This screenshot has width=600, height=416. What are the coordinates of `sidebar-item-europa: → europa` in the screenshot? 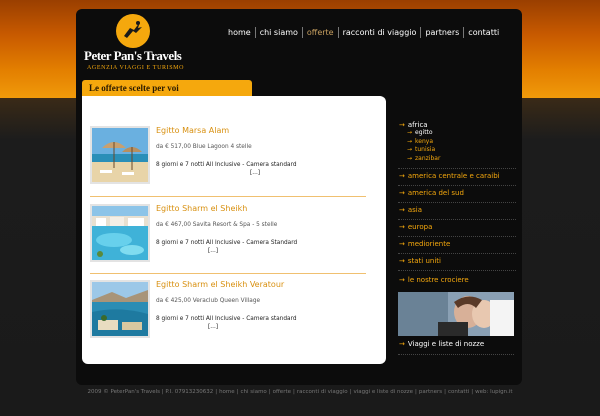 It's located at (457, 227).